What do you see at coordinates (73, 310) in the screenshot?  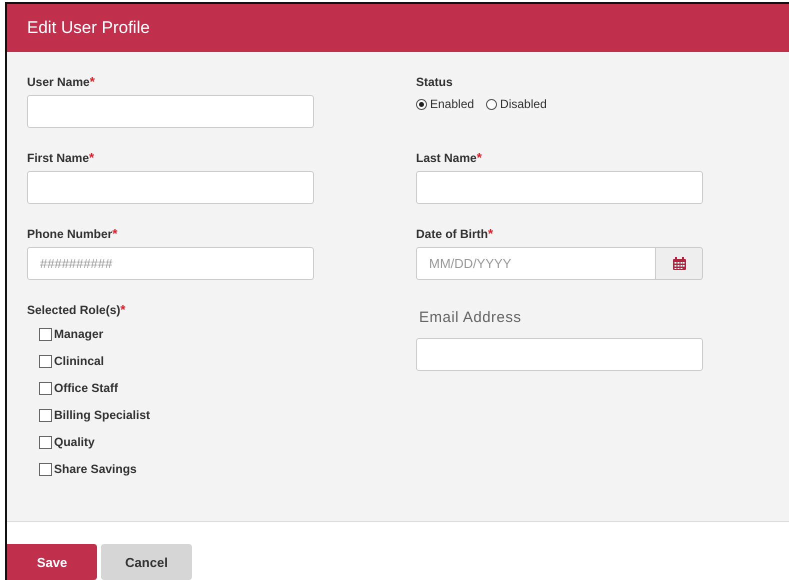 I see `field-label: Selected Role(s)` at bounding box center [73, 310].